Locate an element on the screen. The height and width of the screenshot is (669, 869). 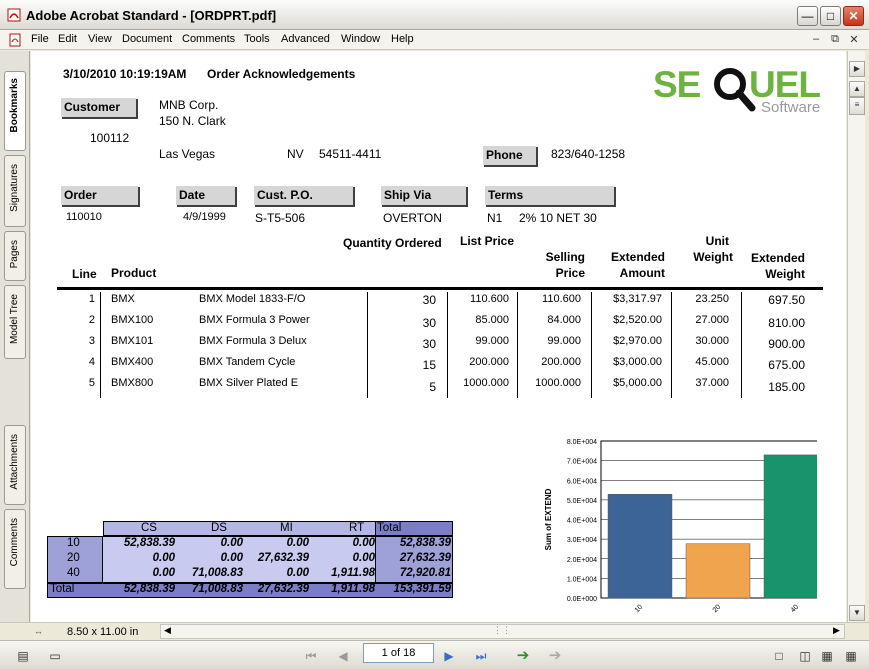
report-heading: Order Acknowledgements is located at coordinates (281, 74).